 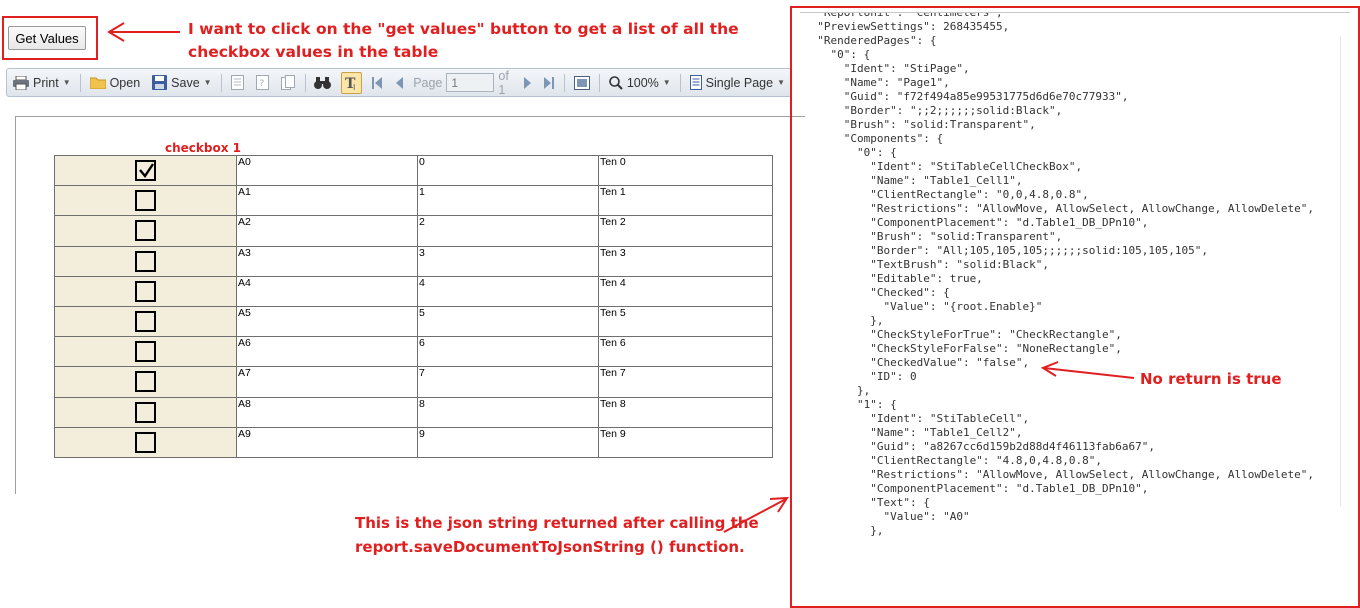 What do you see at coordinates (181, 82) in the screenshot?
I see `save-button: Save ▼` at bounding box center [181, 82].